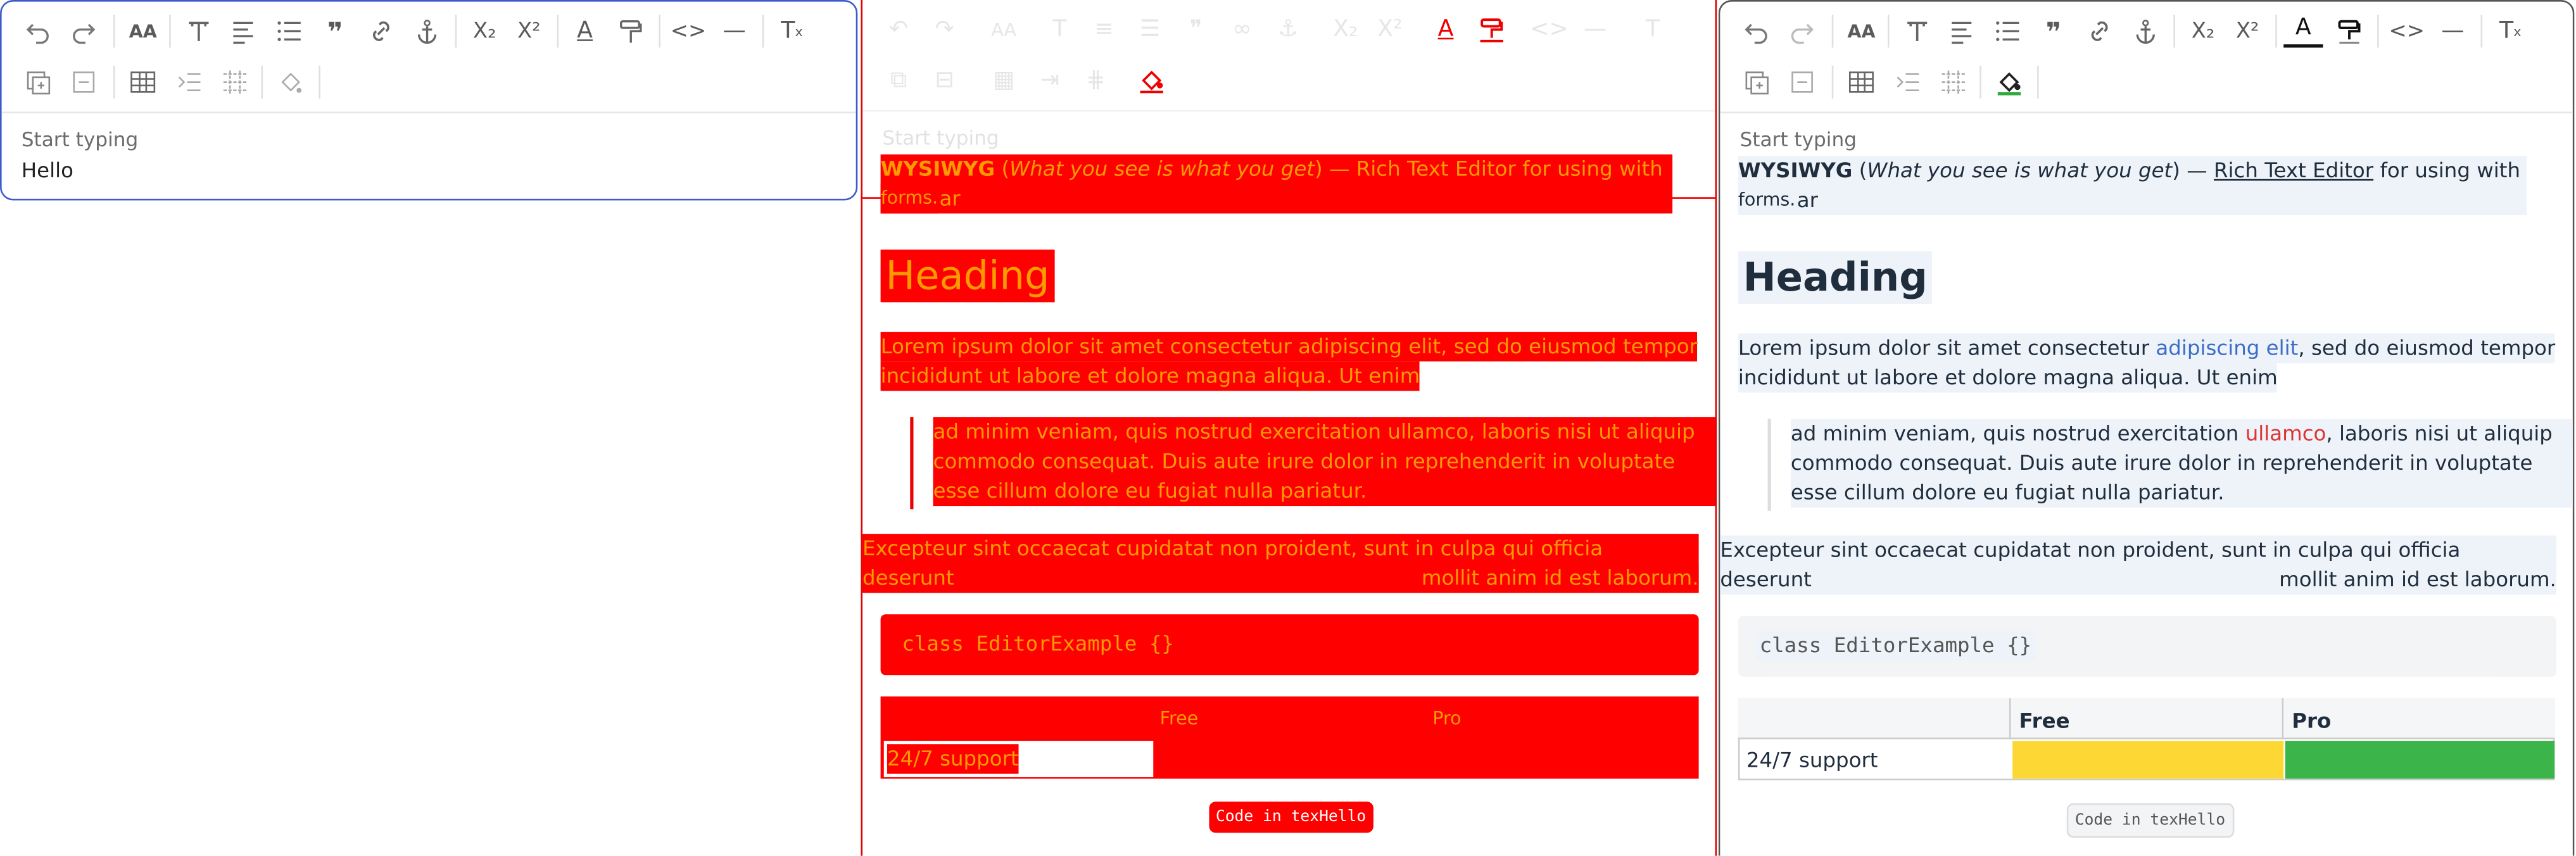  Describe the element at coordinates (898, 80) in the screenshot. I see `insert-image-icon: ⧉` at that location.